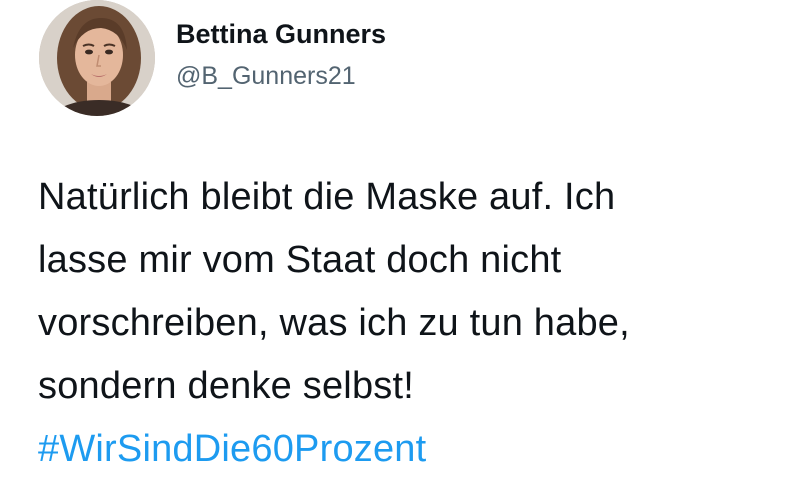  I want to click on tweet-text-line: vorschreiben, was ich zu tun habe,, so click(334, 323).